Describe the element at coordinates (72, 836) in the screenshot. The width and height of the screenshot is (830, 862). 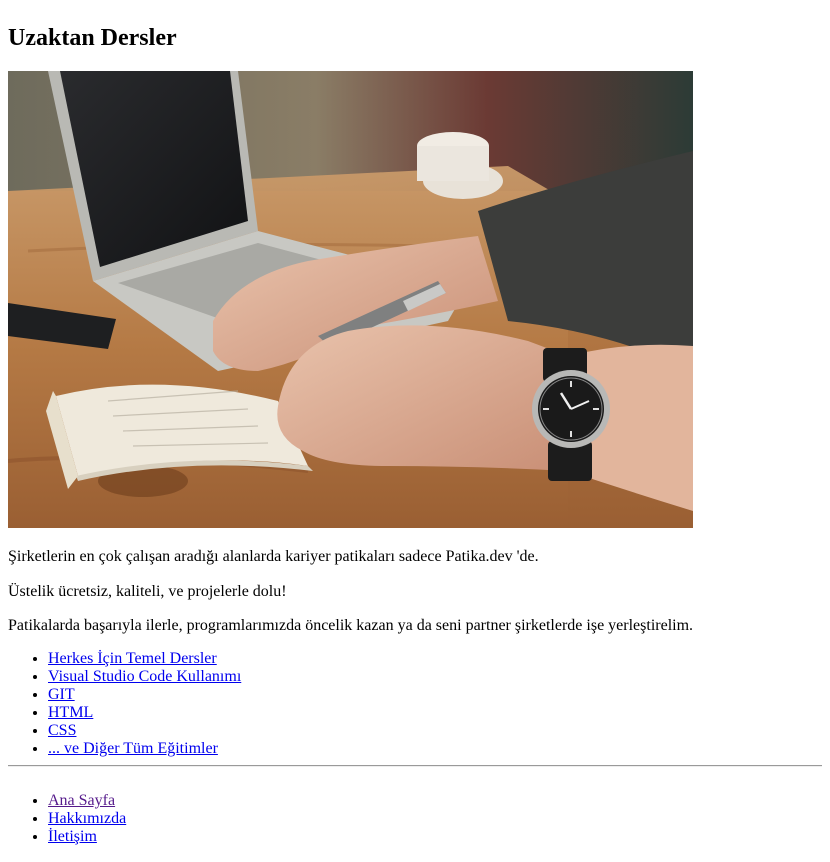
I see `nav-link-contact: İletişim` at that location.